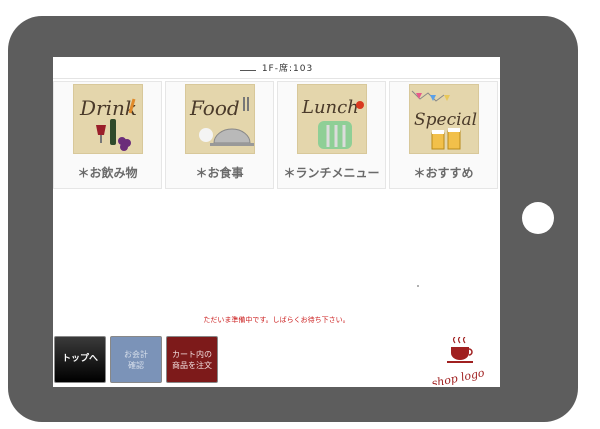  Describe the element at coordinates (538, 218) in the screenshot. I see `home-button` at that location.